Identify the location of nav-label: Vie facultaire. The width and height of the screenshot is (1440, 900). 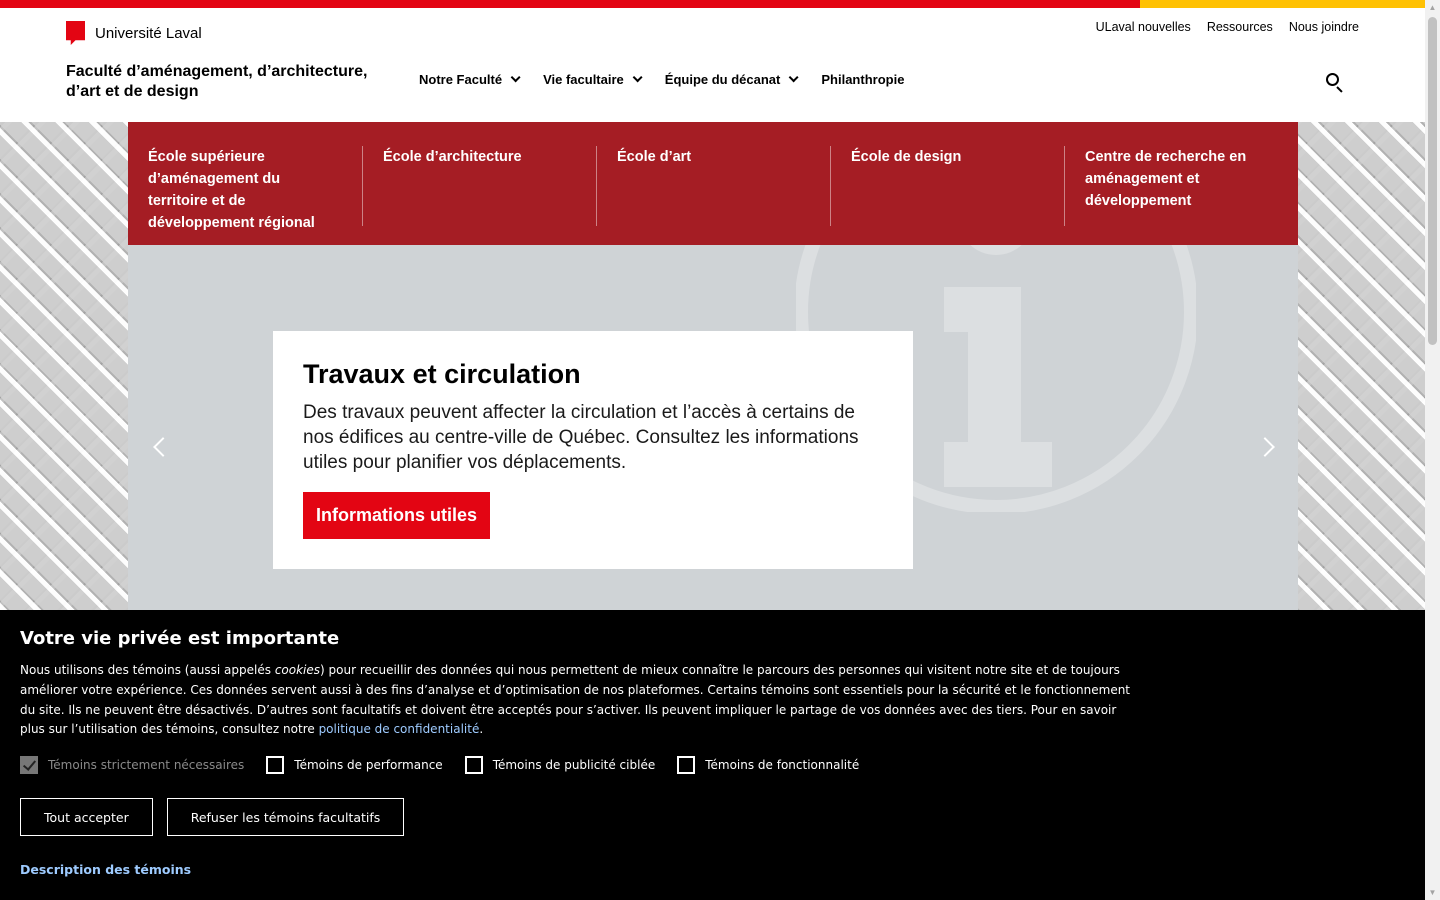
(583, 79).